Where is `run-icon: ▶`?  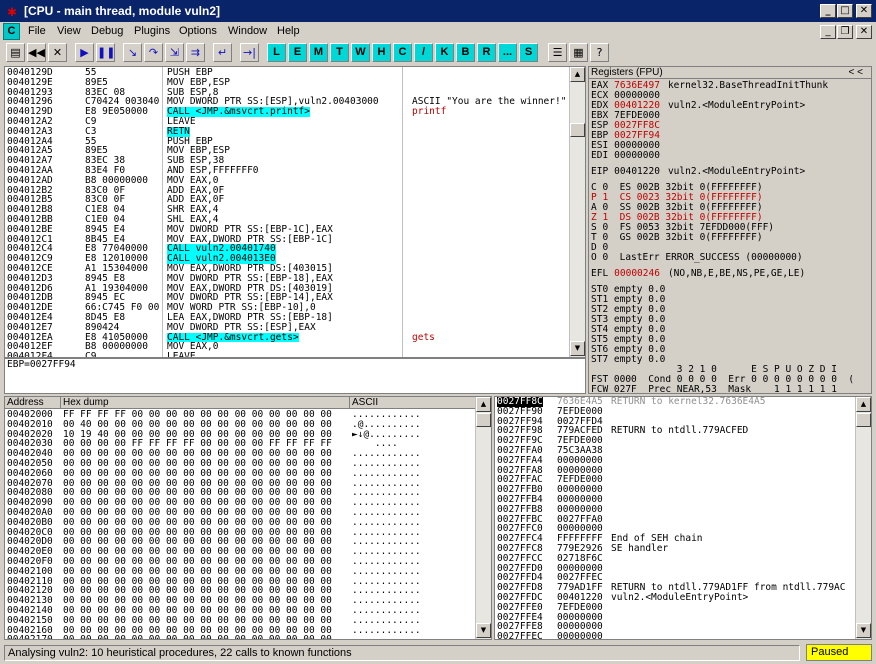 run-icon: ▶ is located at coordinates (84, 52).